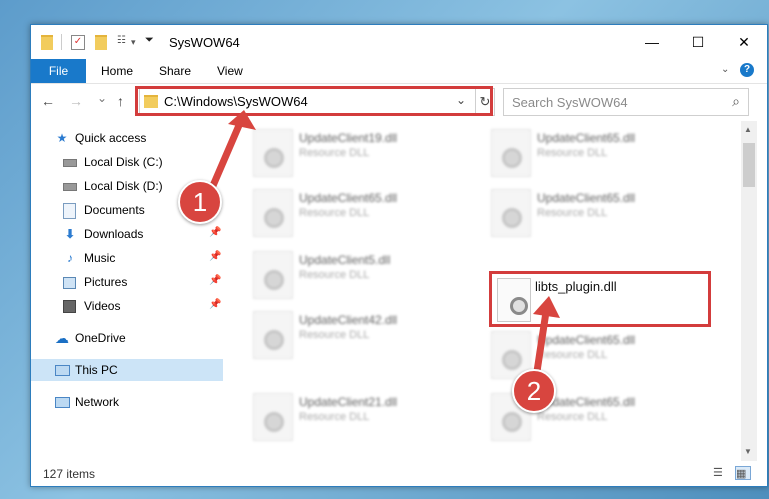 Image resolution: width=769 pixels, height=499 pixels. What do you see at coordinates (534, 391) in the screenshot?
I see `step-2-badge: 2` at bounding box center [534, 391].